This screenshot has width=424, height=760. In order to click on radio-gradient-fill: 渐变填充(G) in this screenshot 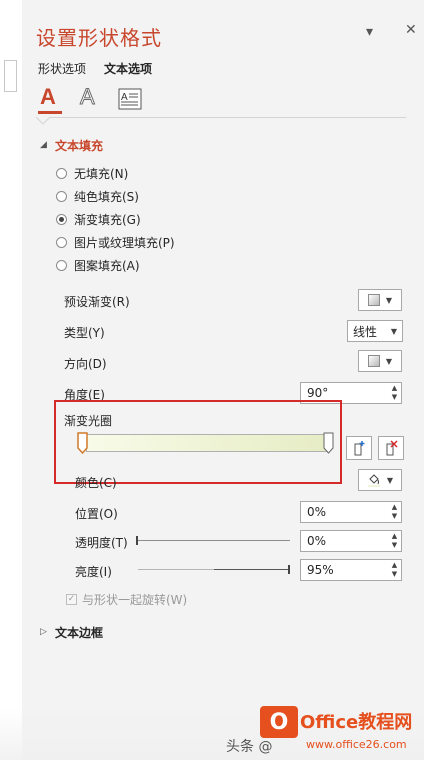, I will do `click(98, 219)`.